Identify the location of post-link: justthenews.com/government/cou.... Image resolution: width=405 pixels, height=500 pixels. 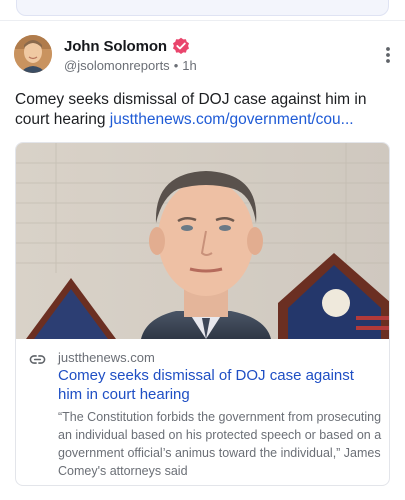
(232, 119).